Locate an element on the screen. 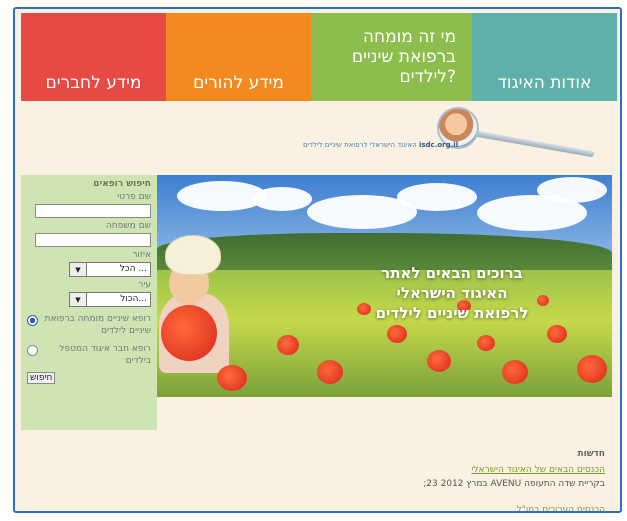 This screenshot has width=627, height=521. radio-specialist-label: רופא שיניים מומחה ברפואת שיניים לילדים is located at coordinates (97, 325).